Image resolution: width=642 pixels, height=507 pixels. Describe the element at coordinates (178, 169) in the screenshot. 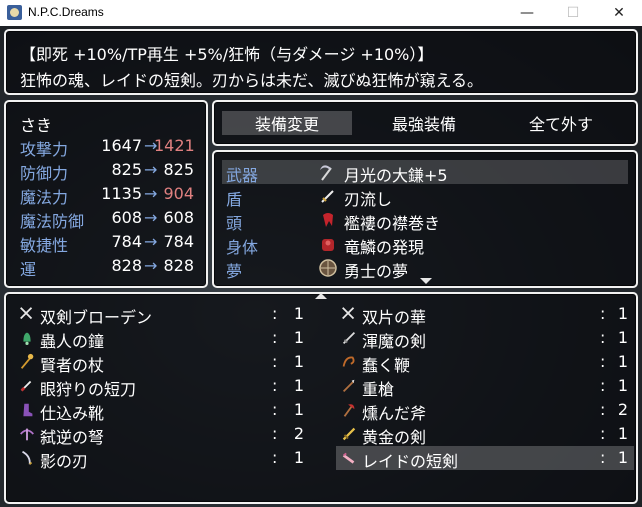

I see `stat-new-value: 825` at that location.